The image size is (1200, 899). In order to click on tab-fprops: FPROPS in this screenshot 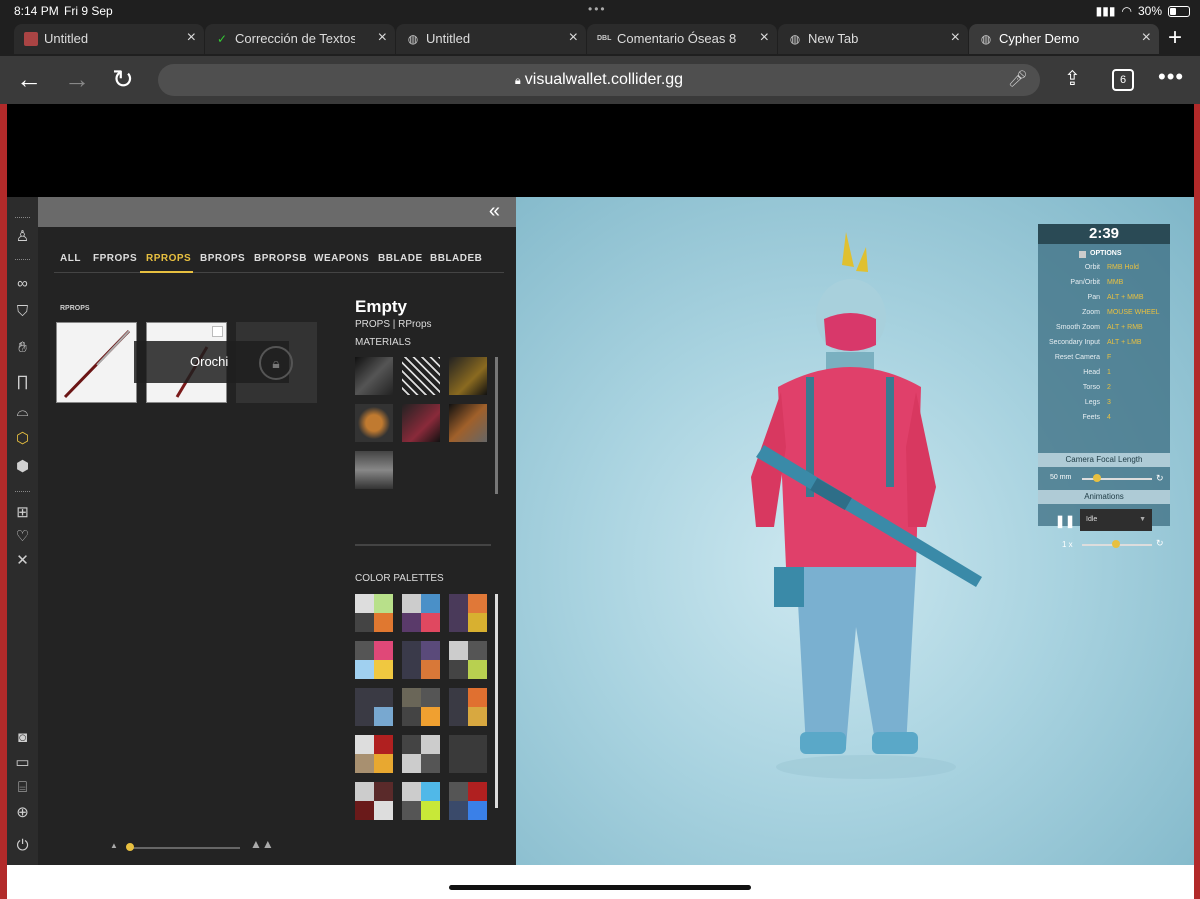, I will do `click(115, 258)`.